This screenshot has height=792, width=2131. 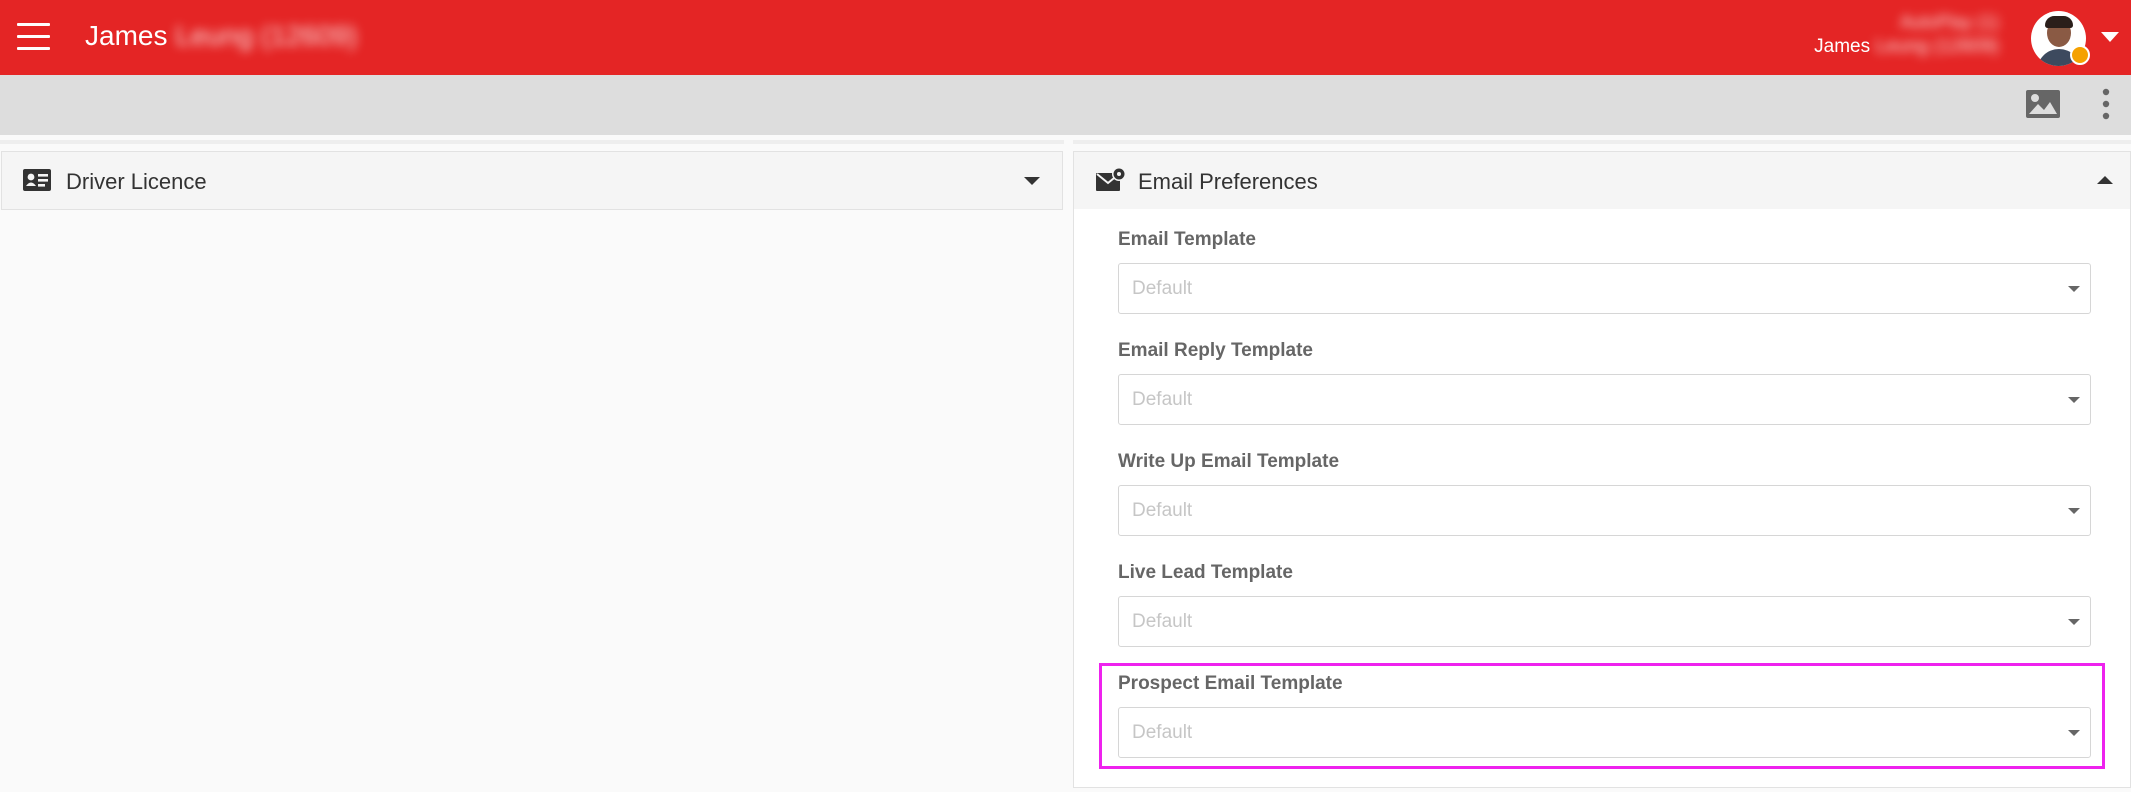 What do you see at coordinates (33, 37) in the screenshot?
I see `hamburger-menu-icon` at bounding box center [33, 37].